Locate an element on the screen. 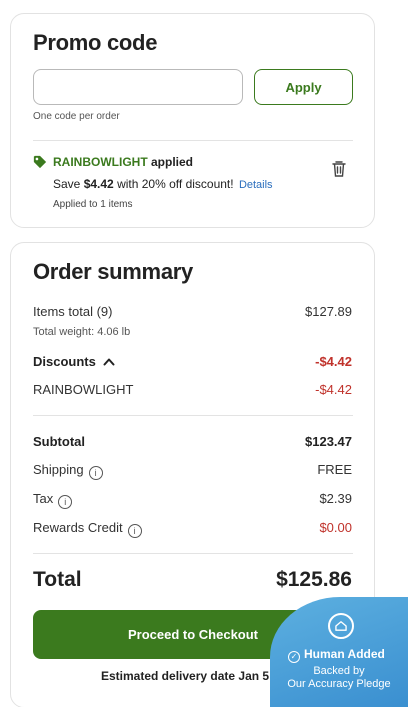 The image size is (408, 707). rewards-row-label: Rewards Credit i is located at coordinates (87, 529).